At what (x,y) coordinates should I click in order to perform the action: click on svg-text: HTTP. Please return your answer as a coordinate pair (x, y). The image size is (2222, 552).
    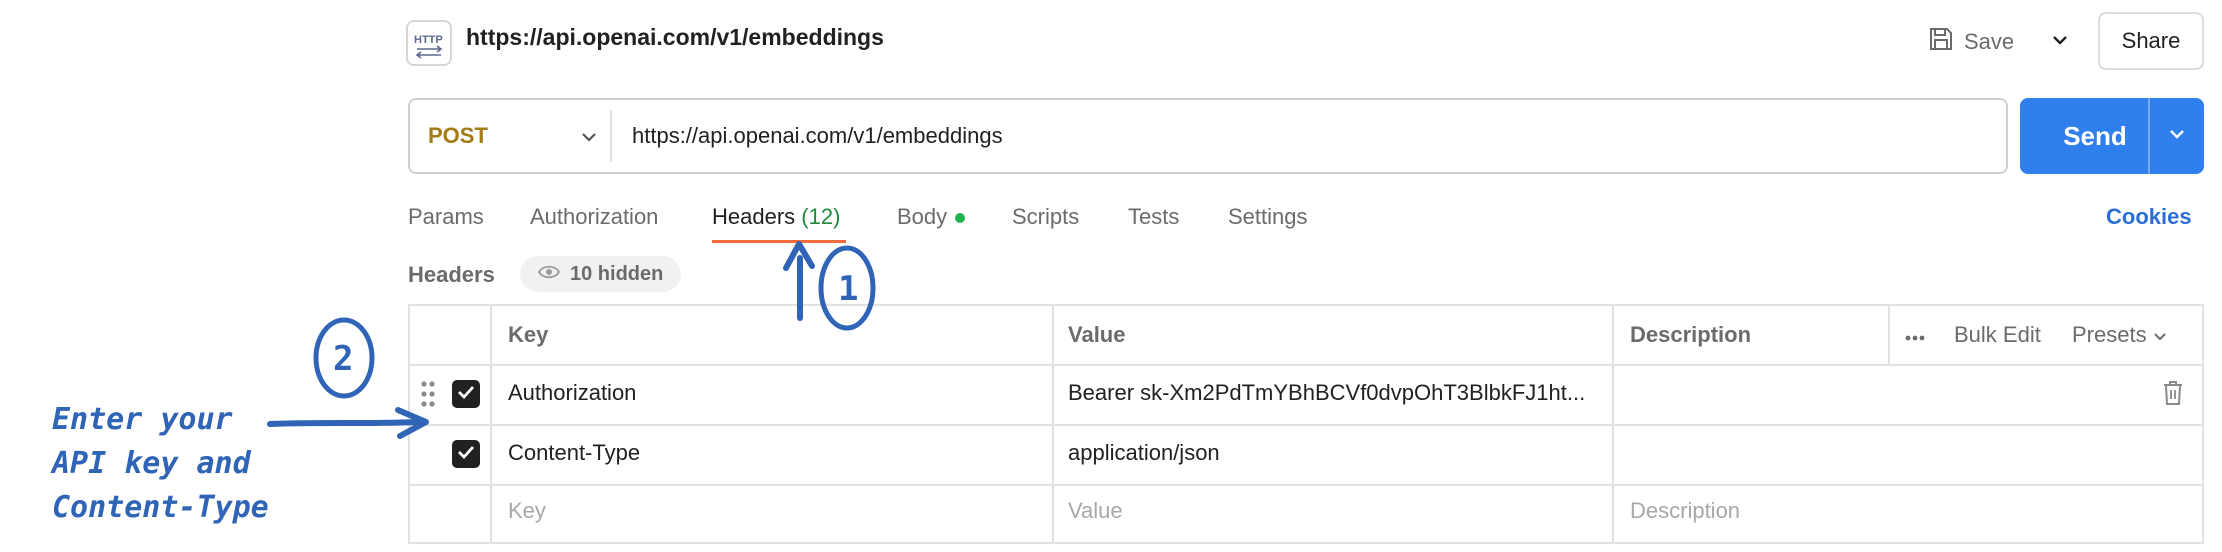
    Looking at the image, I should click on (428, 40).